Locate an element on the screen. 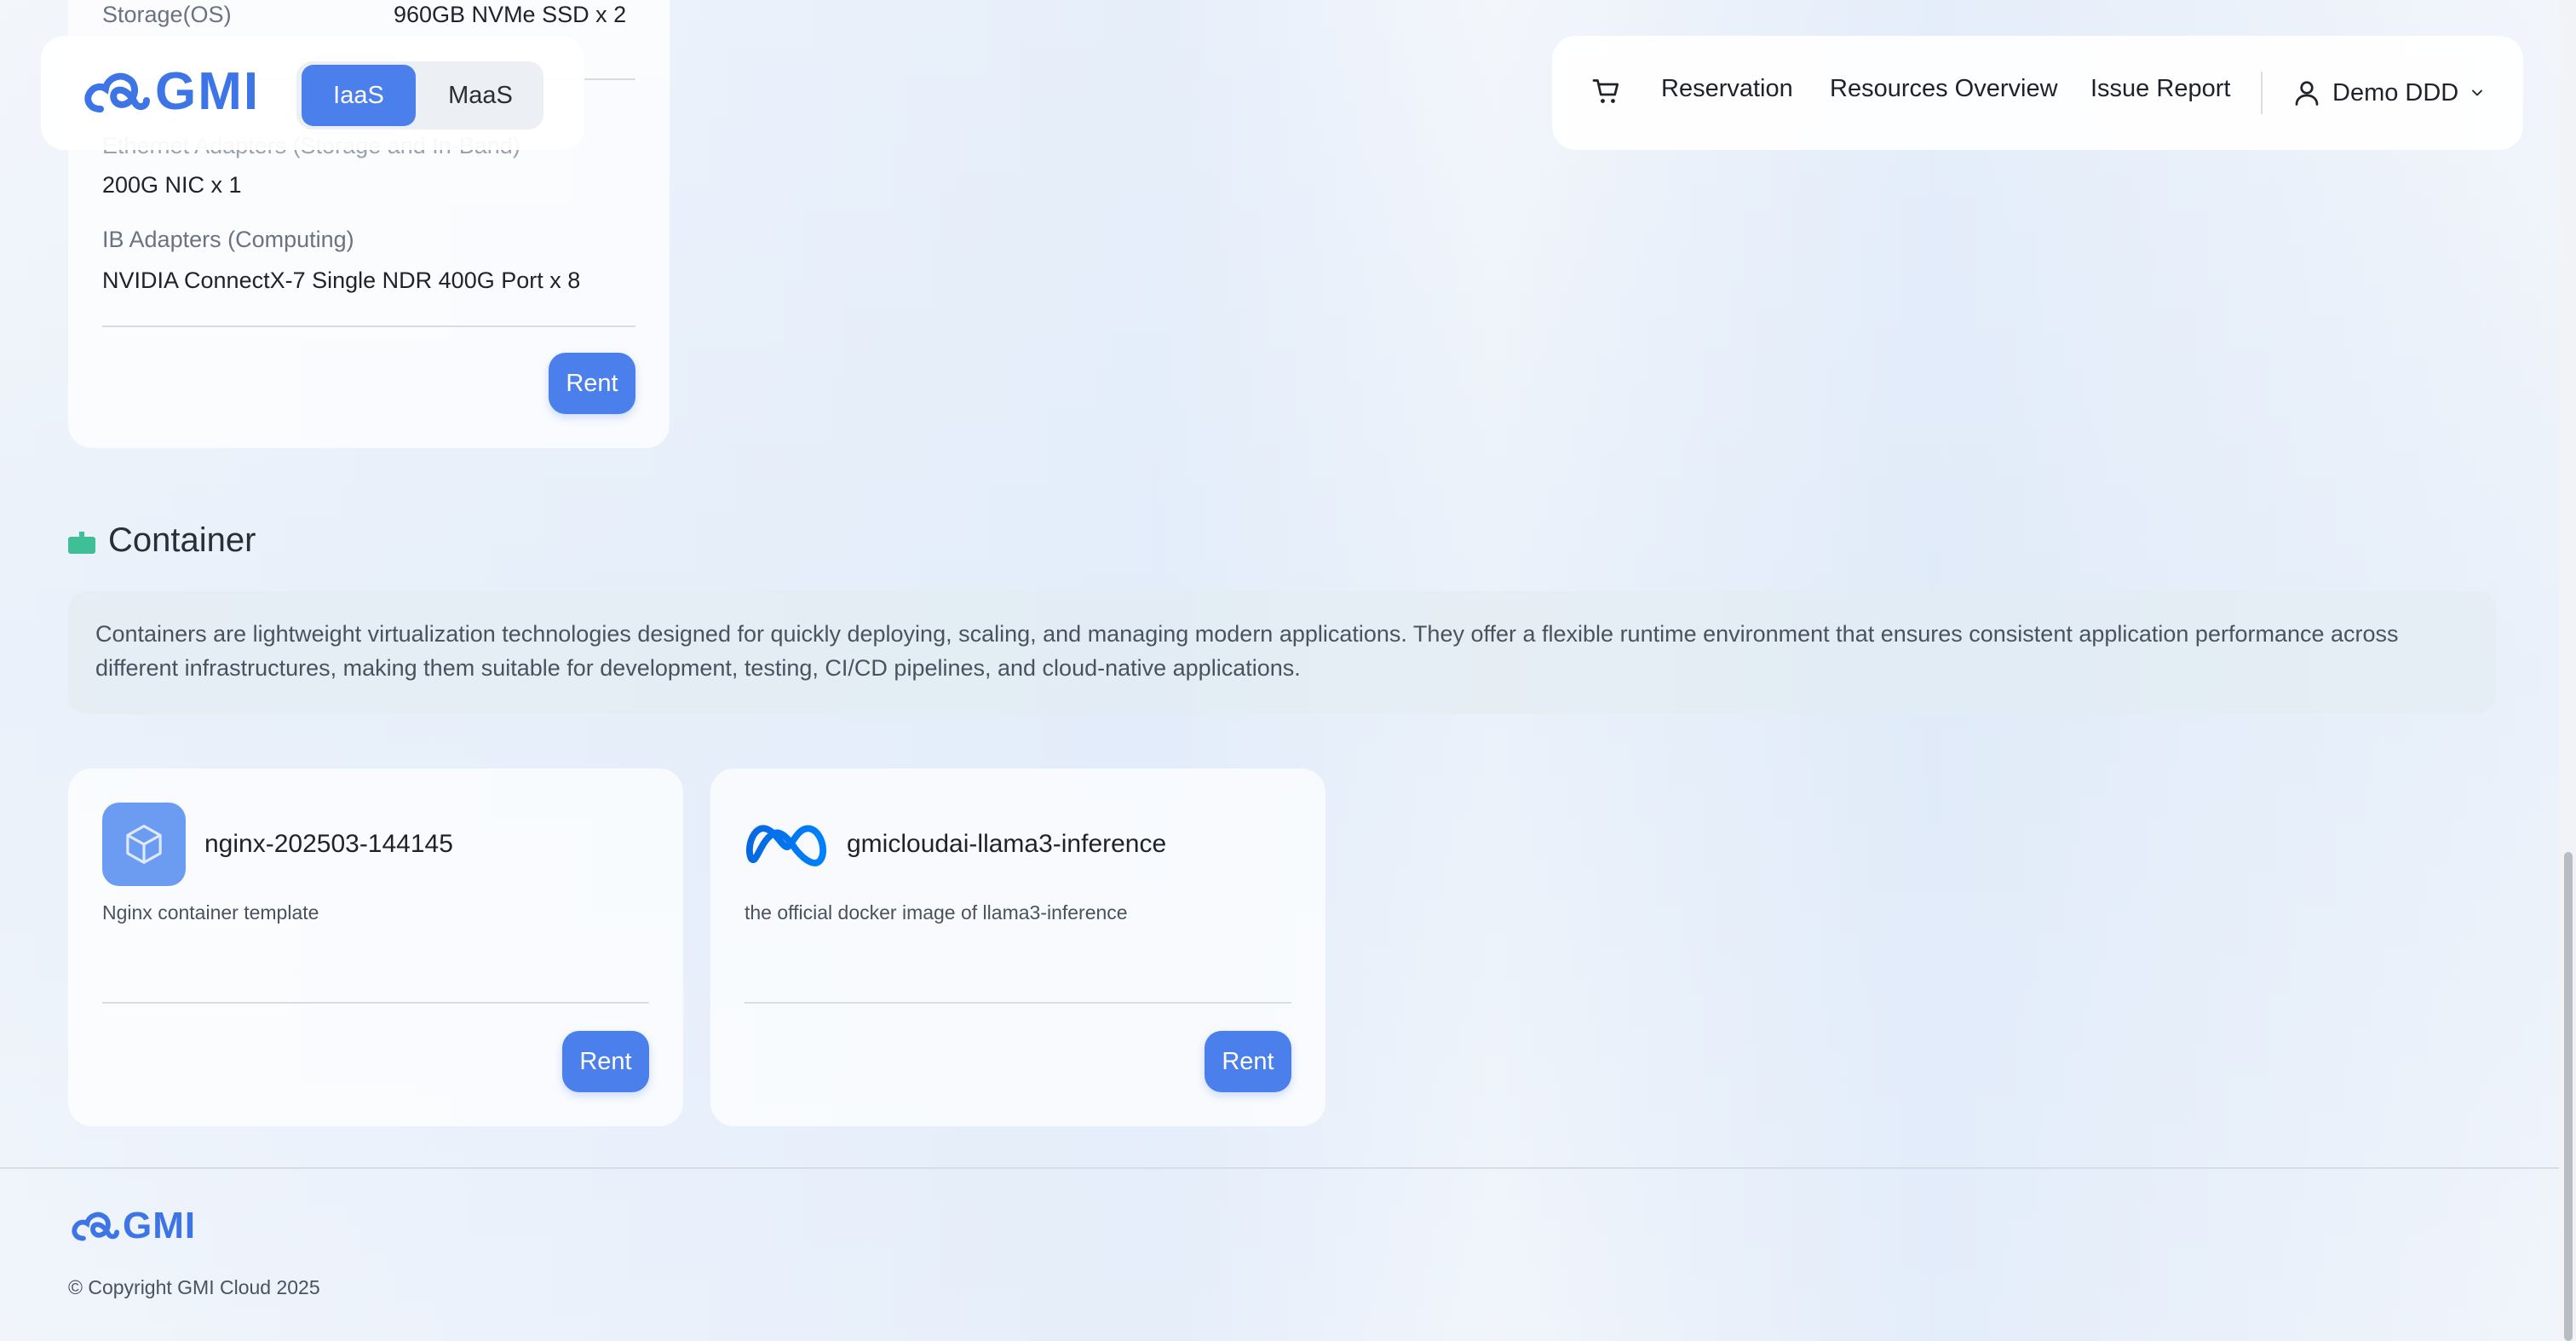 The image size is (2576, 1341). cube-icon is located at coordinates (144, 845).